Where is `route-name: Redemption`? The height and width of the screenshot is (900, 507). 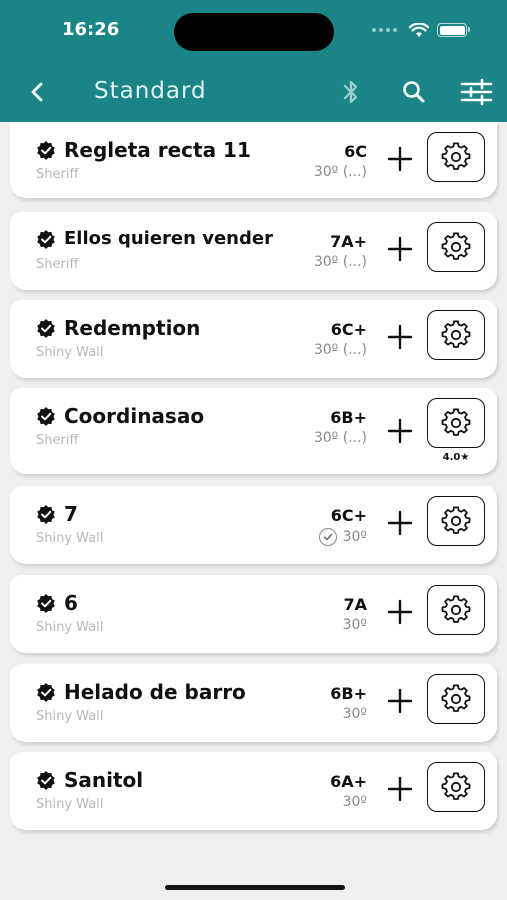
route-name: Redemption is located at coordinates (118, 328).